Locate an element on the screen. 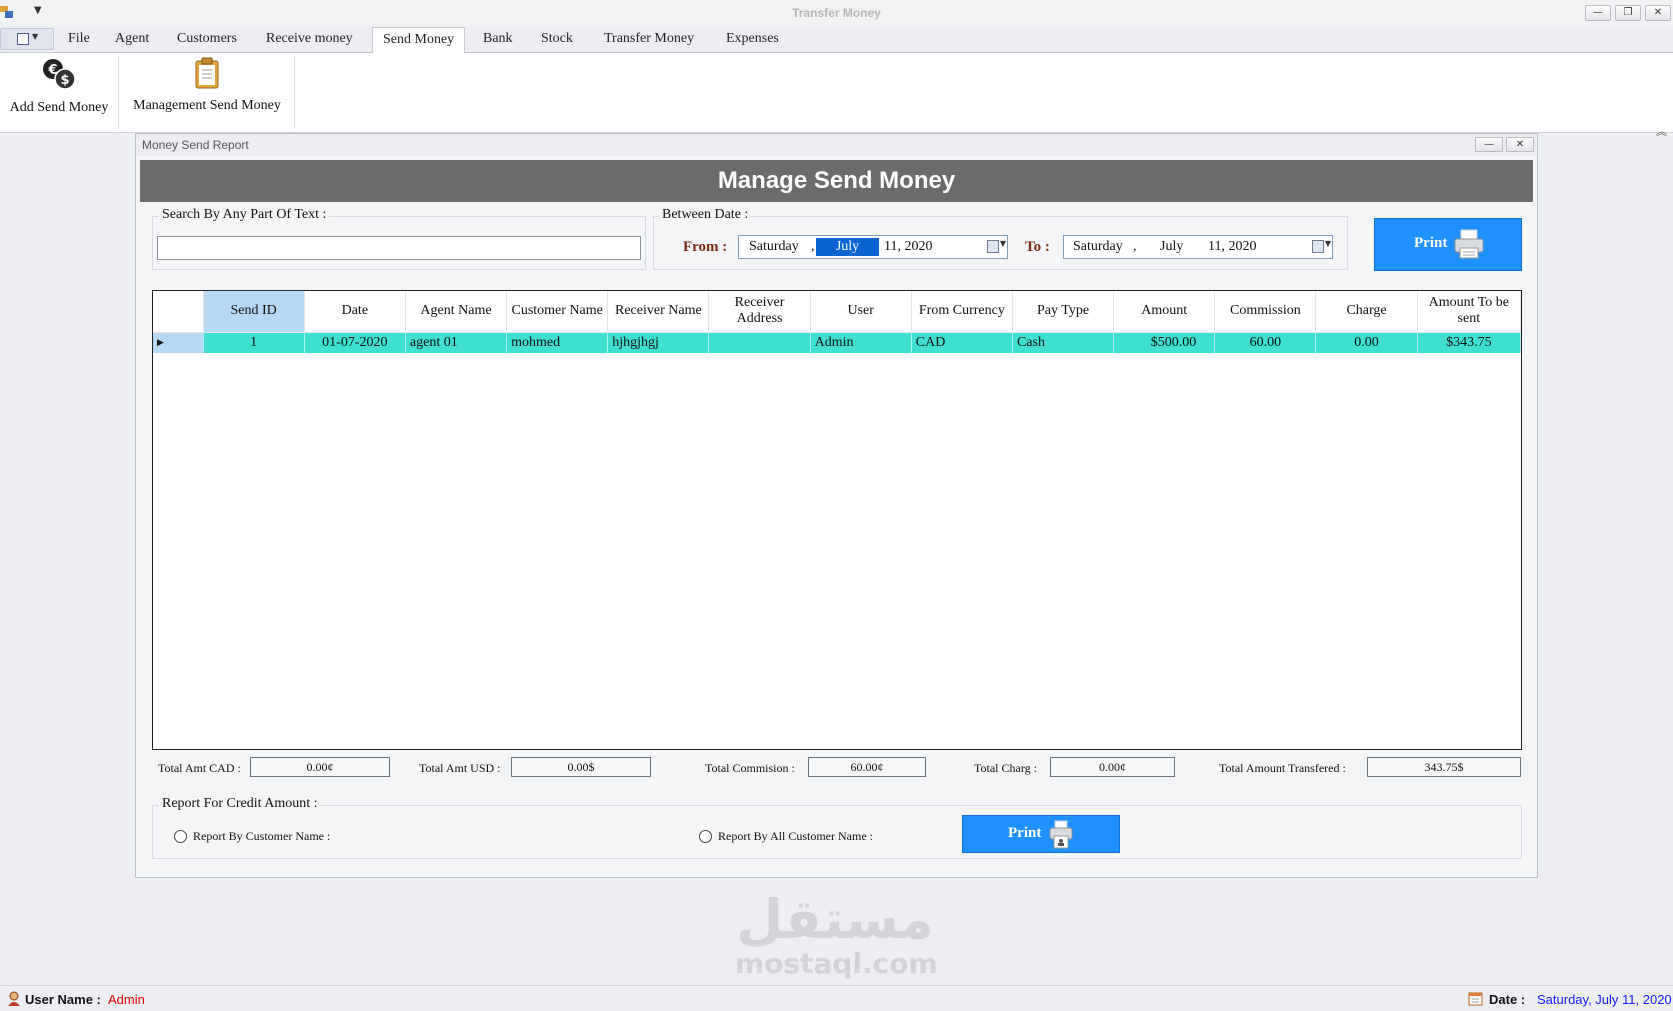  watermark-latin: mostaql.com is located at coordinates (836, 963).